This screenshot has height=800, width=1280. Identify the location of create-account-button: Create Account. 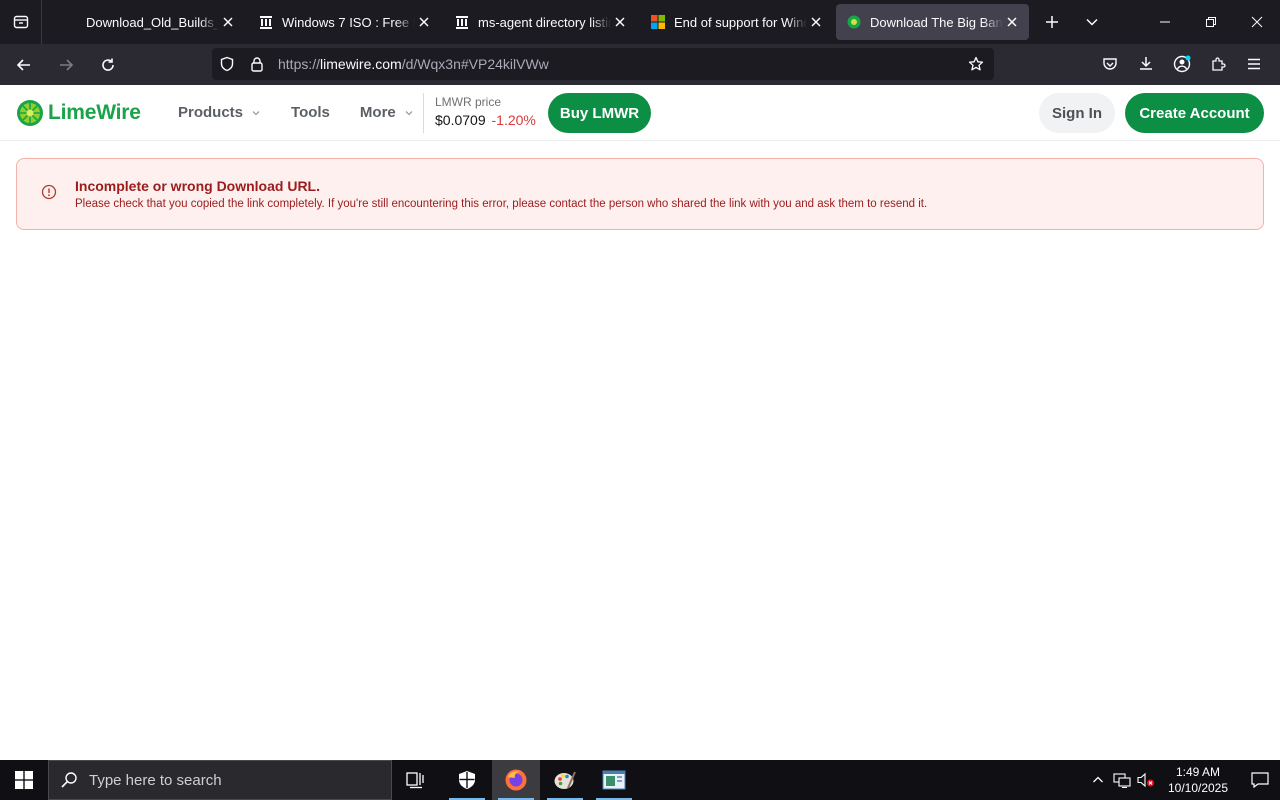
(1194, 113).